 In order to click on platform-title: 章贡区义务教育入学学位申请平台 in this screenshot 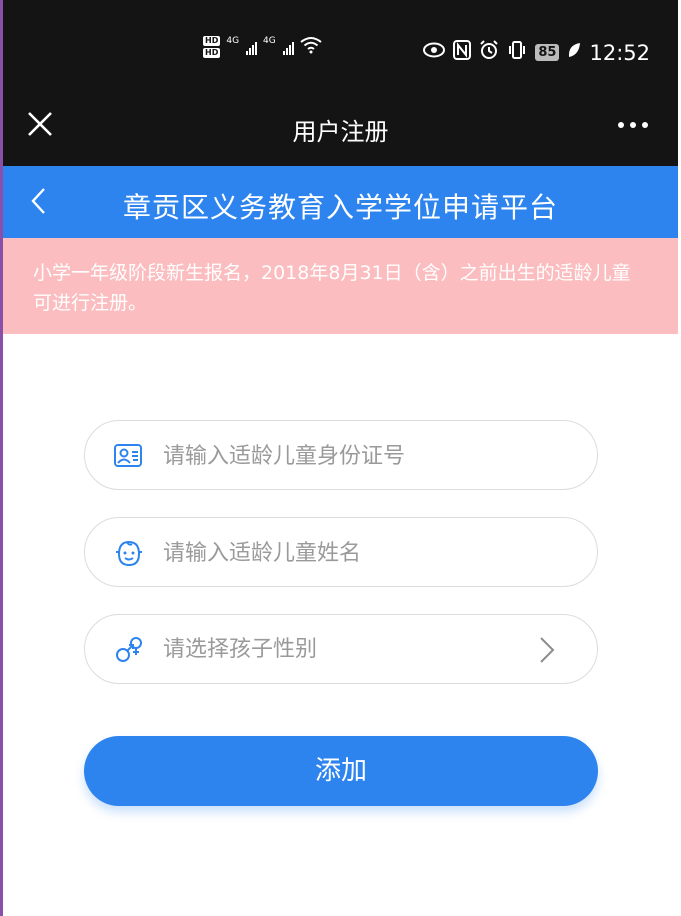, I will do `click(340, 207)`.